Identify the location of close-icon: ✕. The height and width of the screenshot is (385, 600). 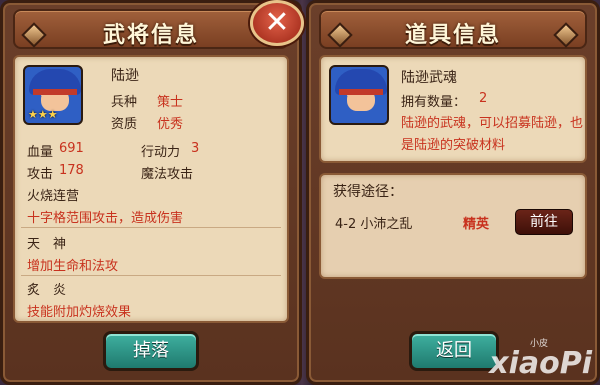
(277, 22).